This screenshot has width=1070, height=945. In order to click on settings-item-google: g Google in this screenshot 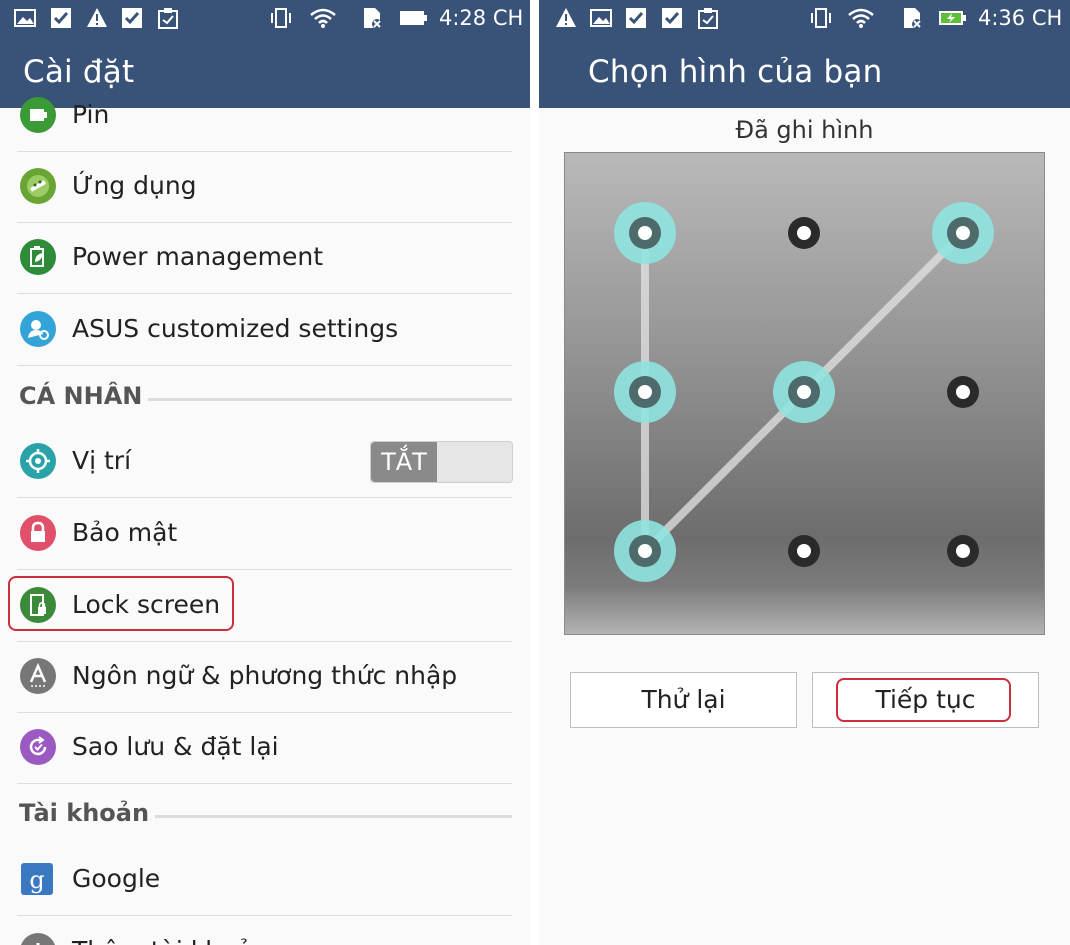, I will do `click(264, 880)`.